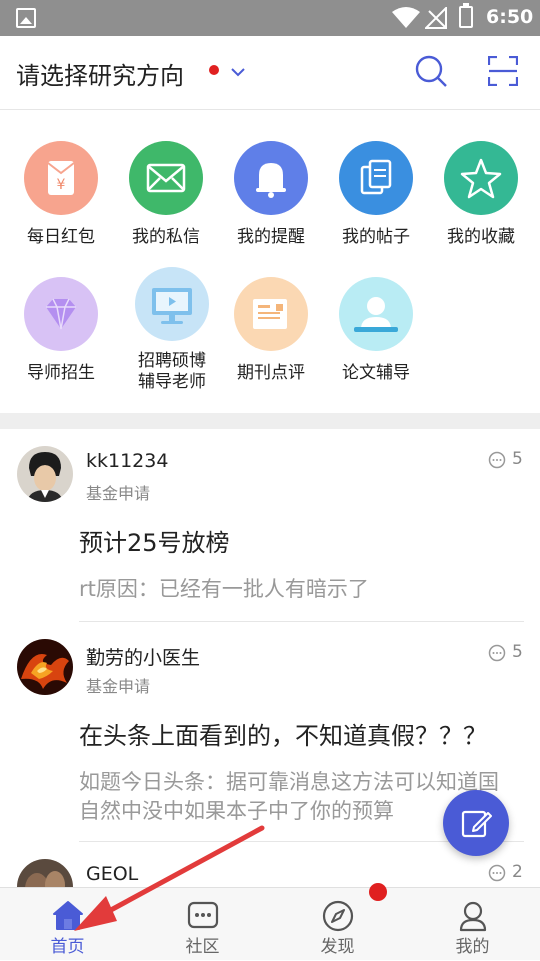  I want to click on search-icon, so click(431, 71).